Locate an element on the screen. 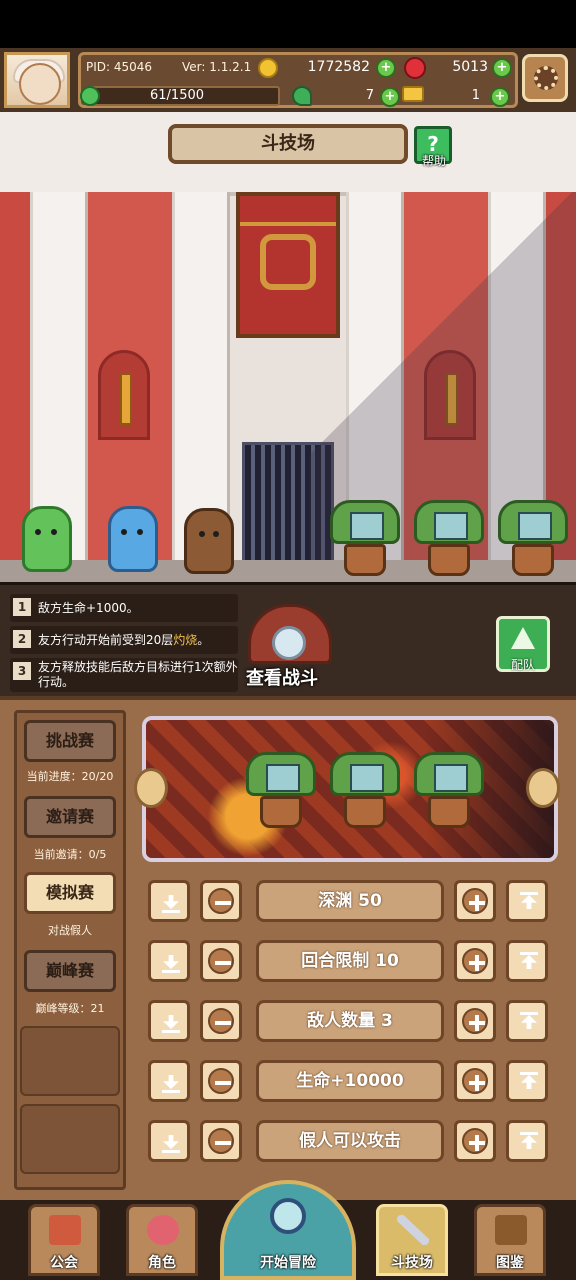  page-title: 斗技场 is located at coordinates (288, 144).